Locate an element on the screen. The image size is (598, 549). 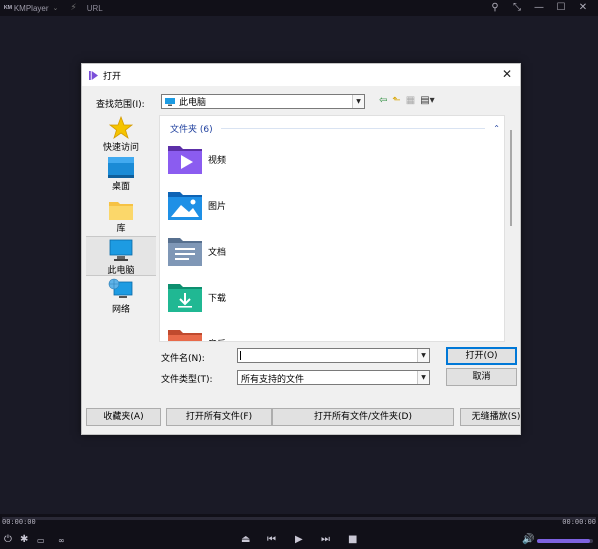
bolt-icon: ⚡ is located at coordinates (73, 8).